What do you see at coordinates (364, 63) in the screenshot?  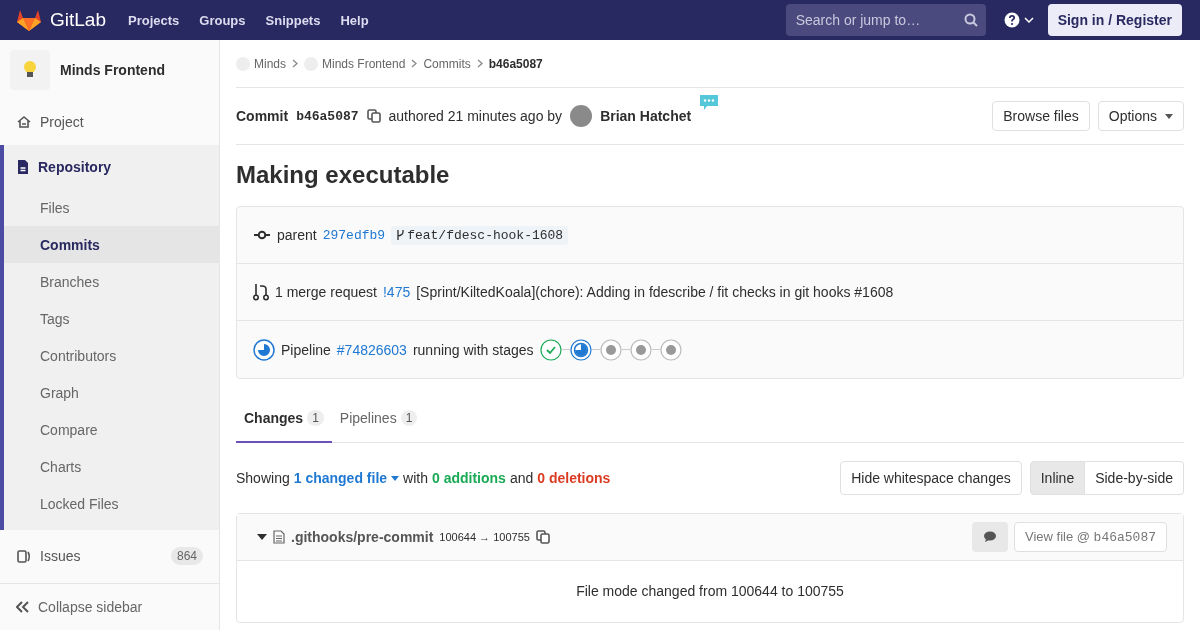 I see `breadcrumb-link: Minds Frontend` at bounding box center [364, 63].